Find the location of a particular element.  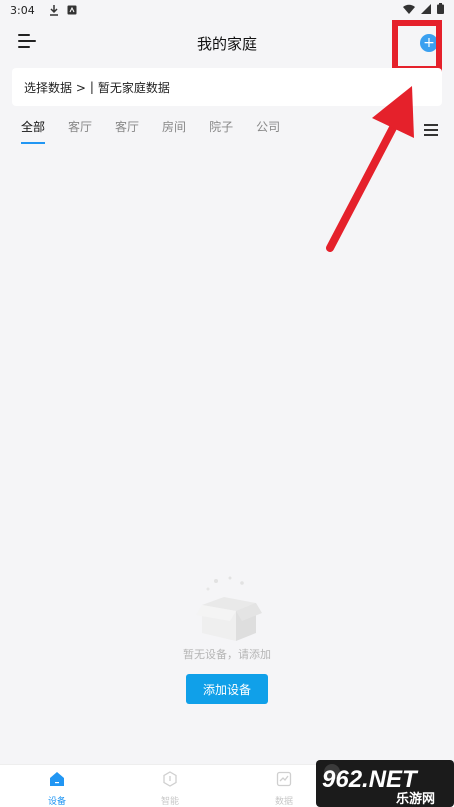

tab-living-room-2: 客厅 is located at coordinates (127, 132).